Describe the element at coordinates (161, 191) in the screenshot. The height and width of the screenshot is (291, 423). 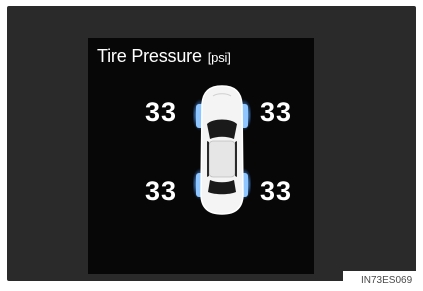
I see `rear-left-pressure: 33` at that location.